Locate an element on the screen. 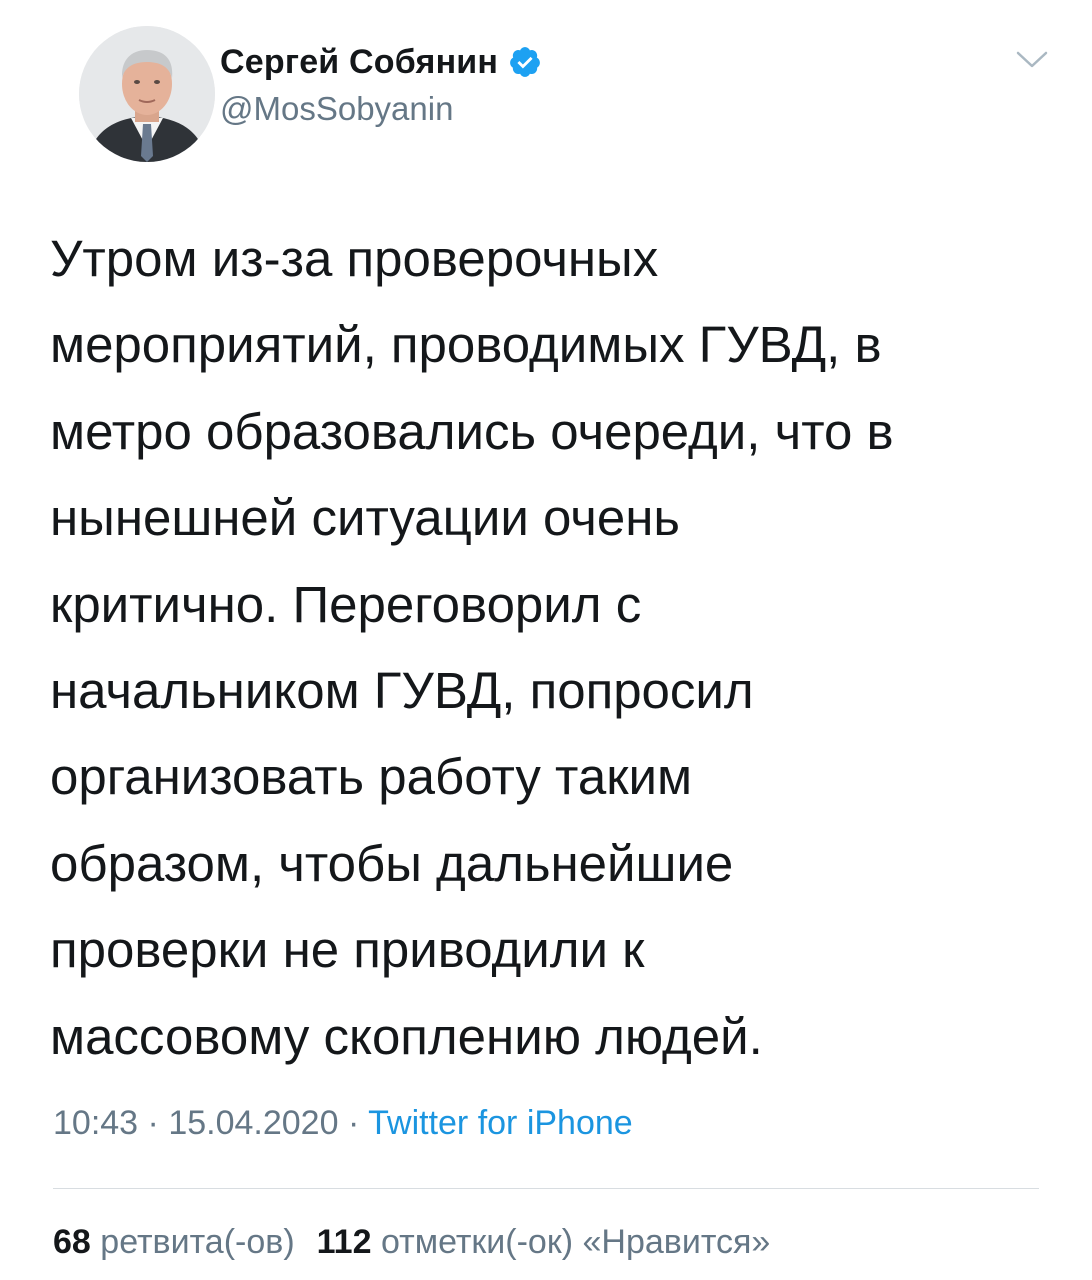 The width and height of the screenshot is (1092, 1280). tweet-date: 15.04.2020 is located at coordinates (253, 1123).